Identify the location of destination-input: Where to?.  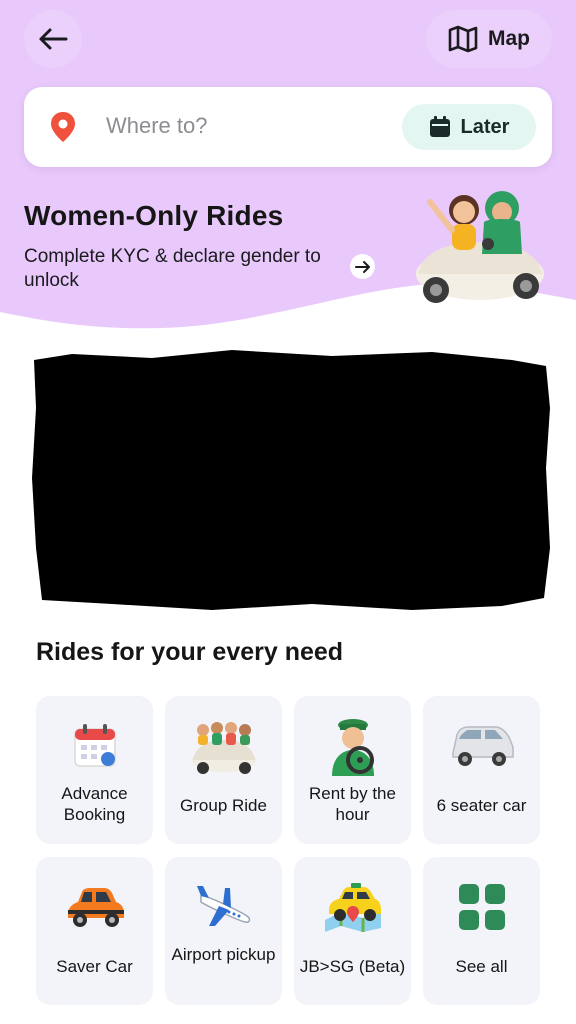
(157, 126).